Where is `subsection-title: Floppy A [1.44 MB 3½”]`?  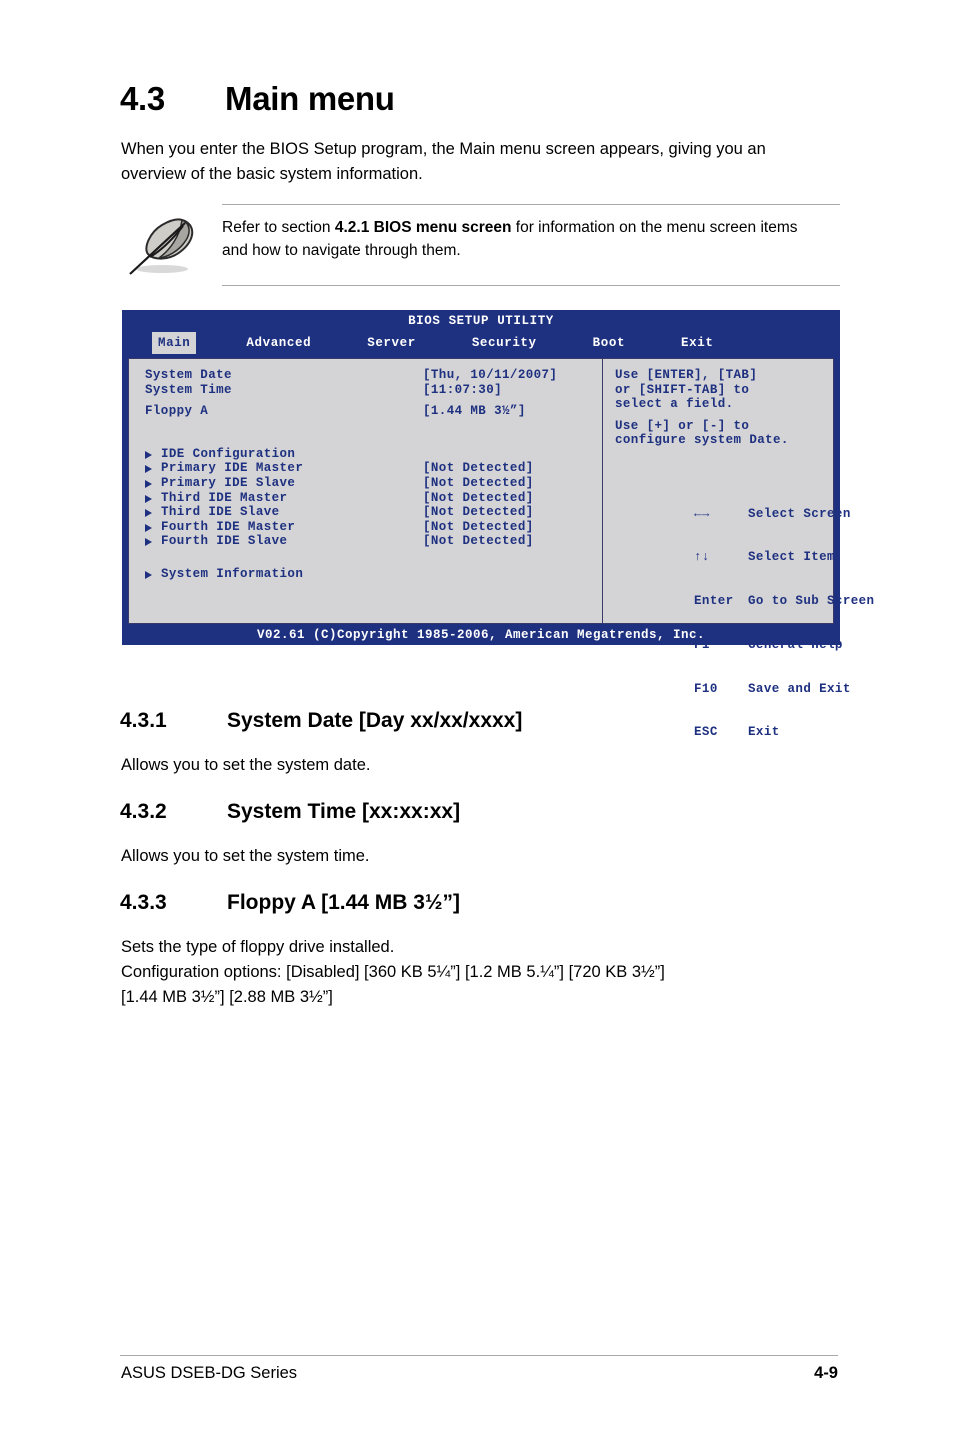
subsection-title: Floppy A [1.44 MB 3½”] is located at coordinates (343, 902).